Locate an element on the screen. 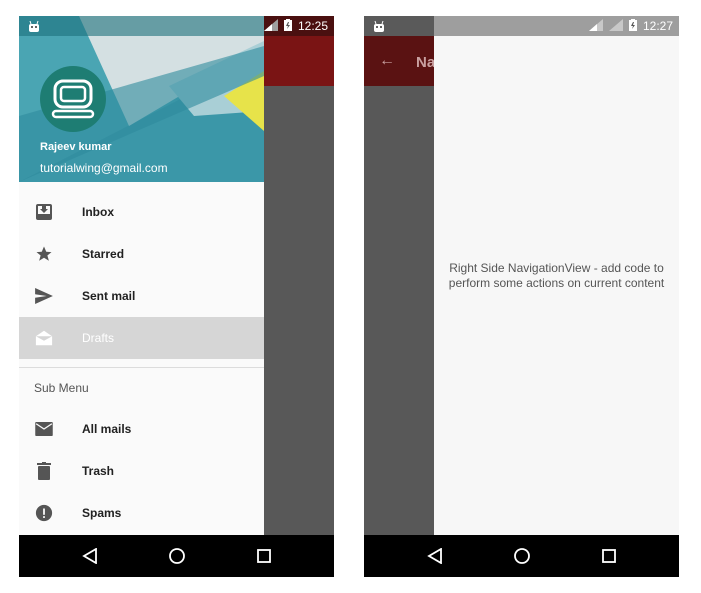 This screenshot has width=701, height=593. back-arrow-icon: ← is located at coordinates (387, 61).